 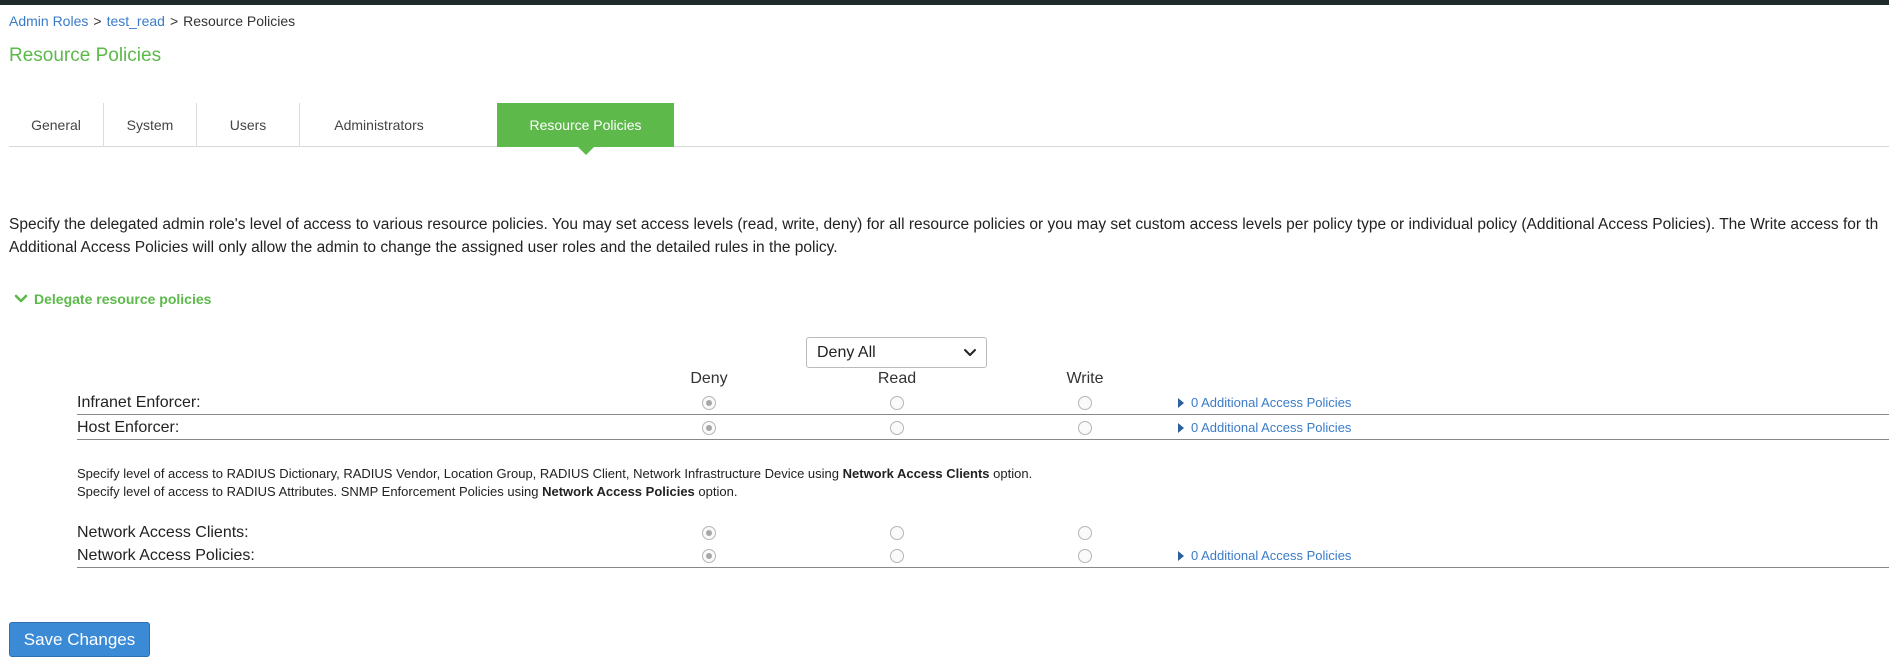 I want to click on breadcrumb: Admin Roles > test_read > Resource Policies, so click(x=152, y=21).